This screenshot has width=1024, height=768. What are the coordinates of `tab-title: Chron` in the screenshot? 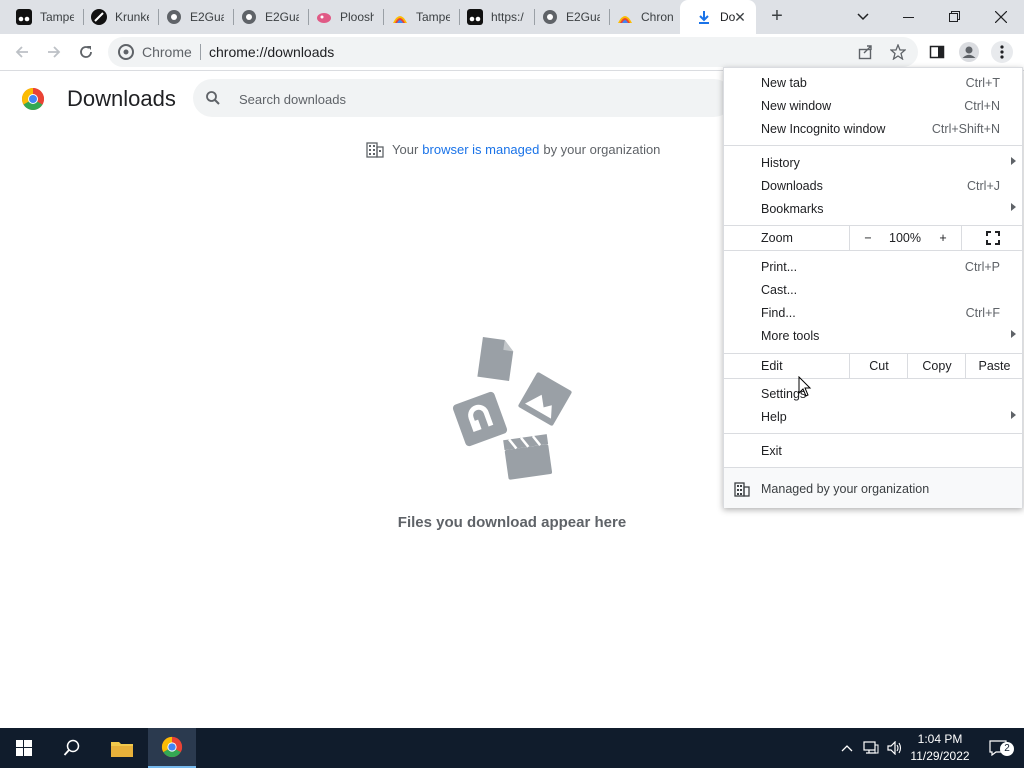 It's located at (657, 17).